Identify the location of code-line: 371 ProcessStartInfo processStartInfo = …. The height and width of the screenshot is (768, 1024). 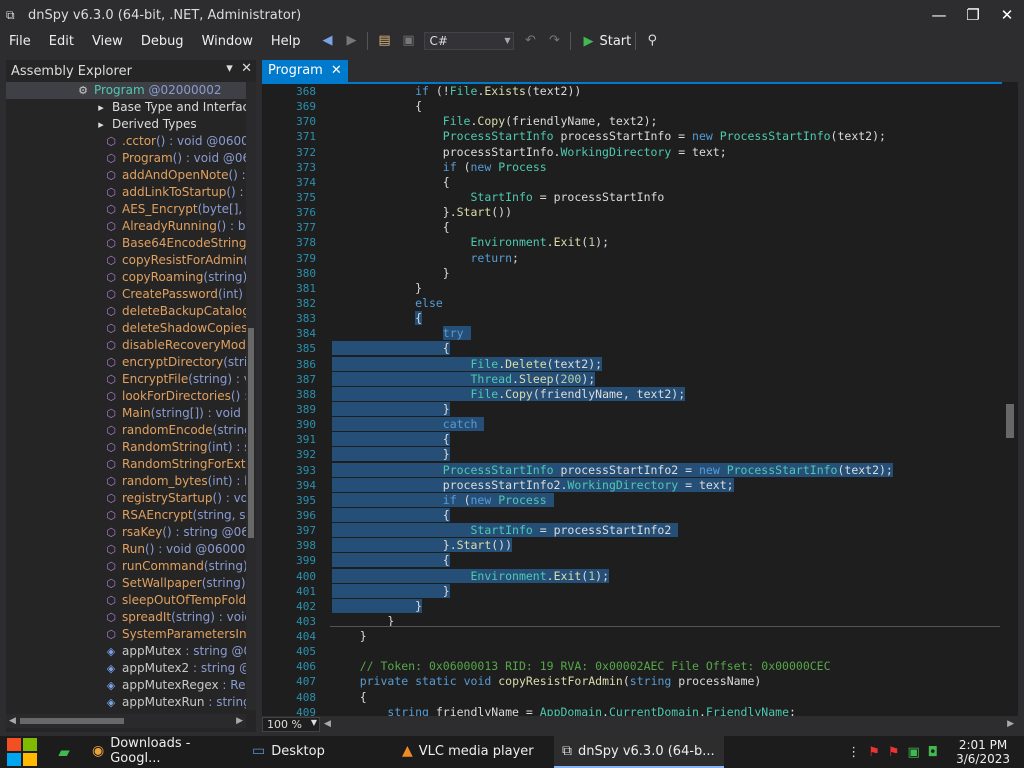
(640, 136).